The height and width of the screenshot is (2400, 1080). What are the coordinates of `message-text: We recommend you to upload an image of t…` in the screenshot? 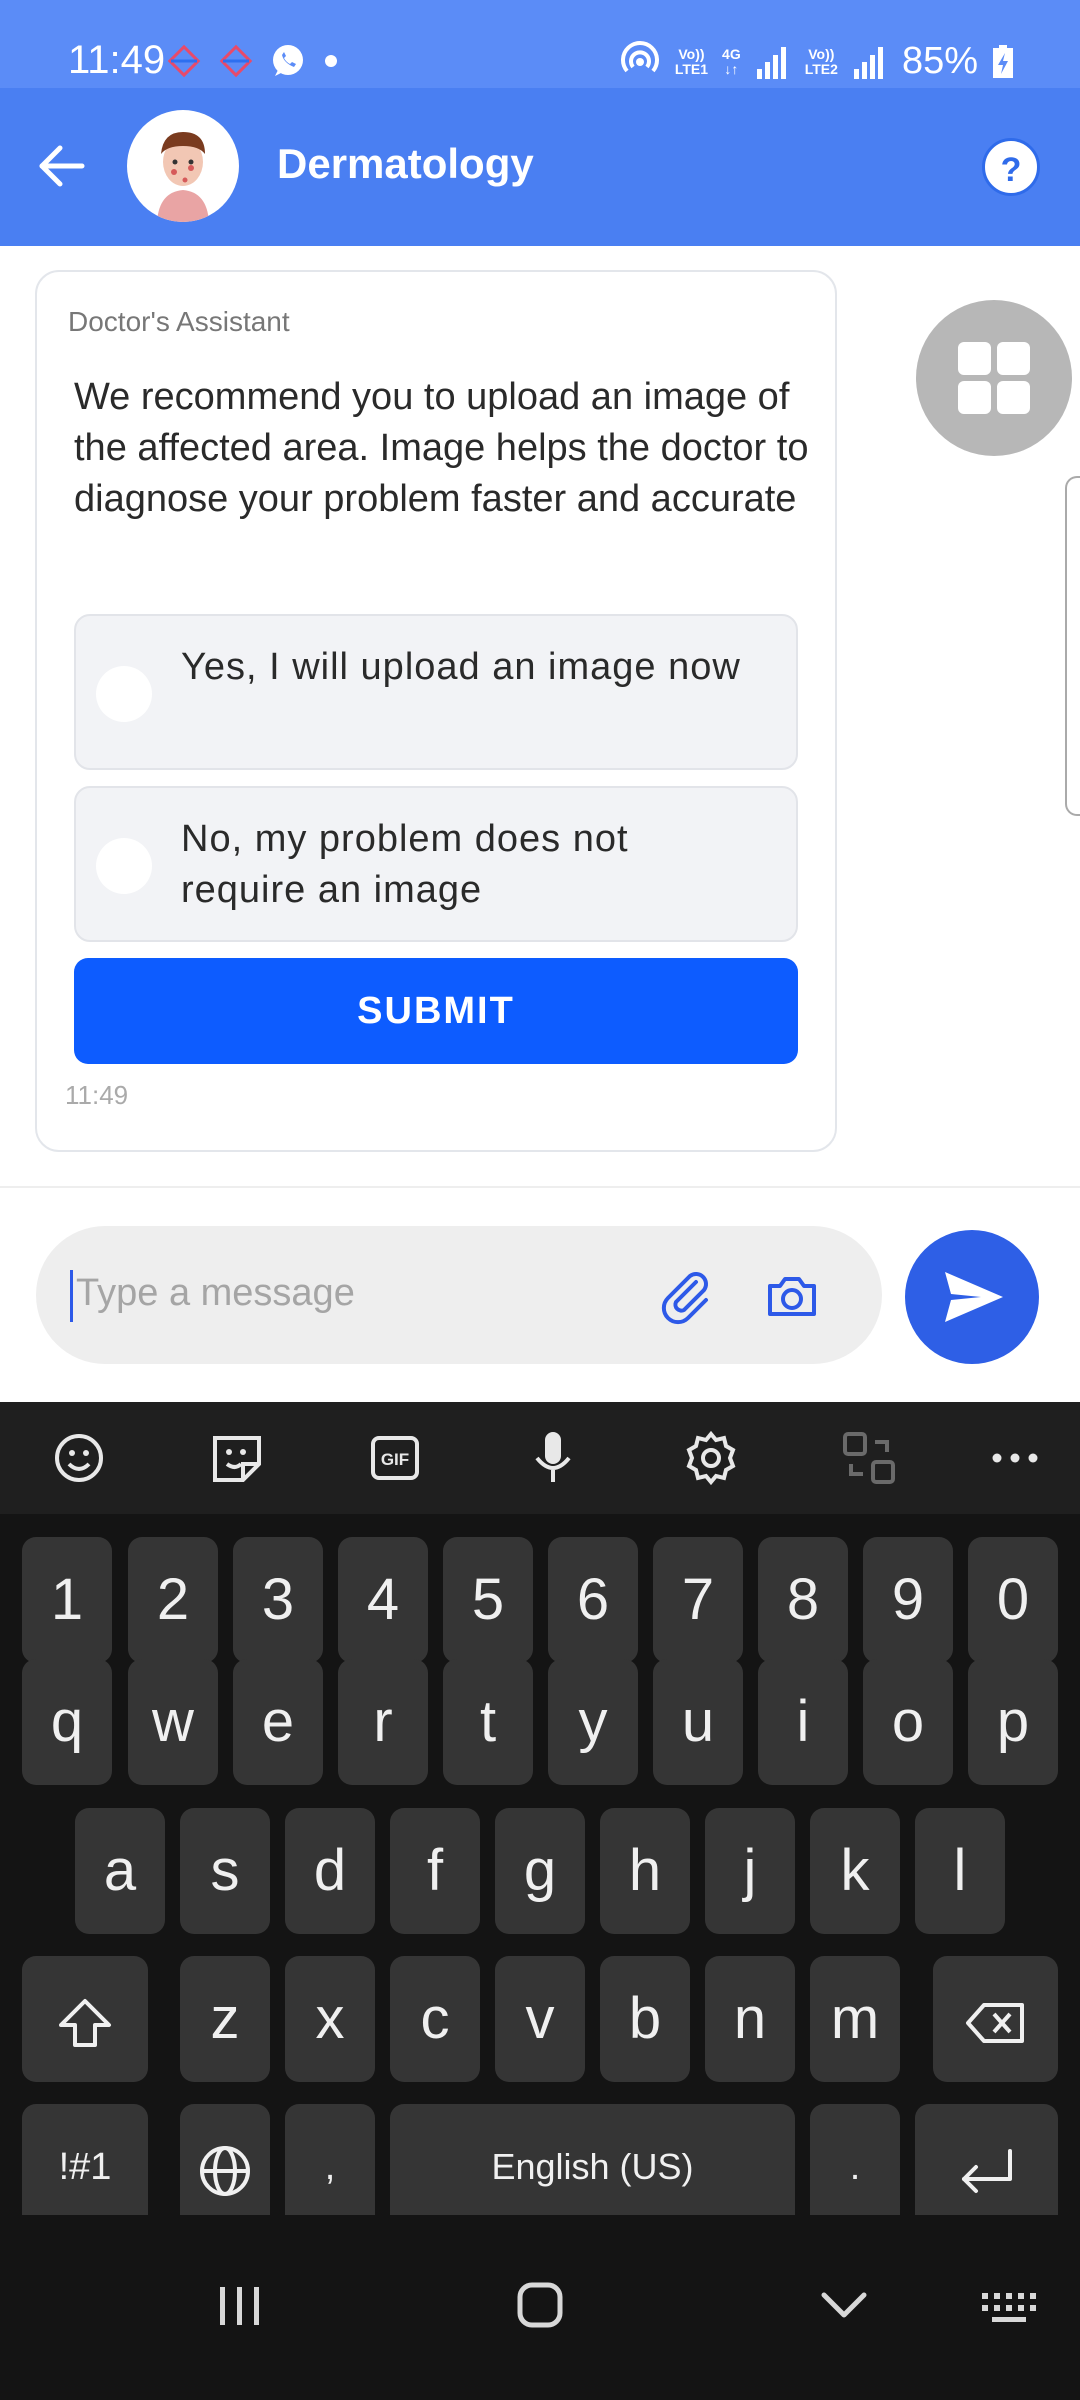 It's located at (441, 448).